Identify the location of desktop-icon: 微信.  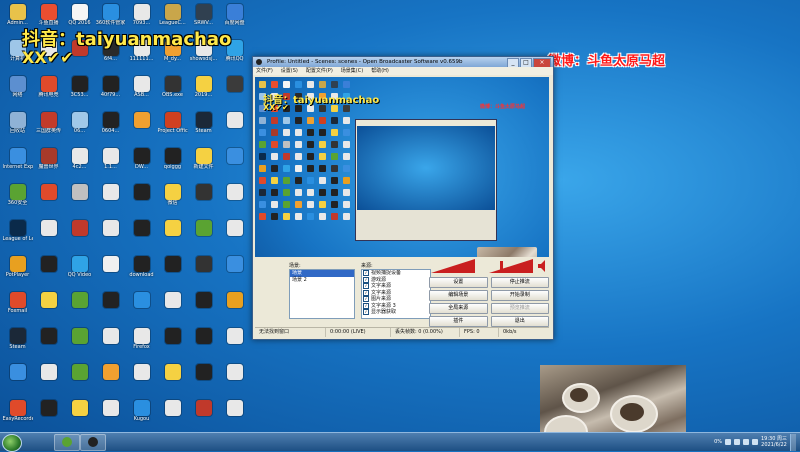
(172, 200).